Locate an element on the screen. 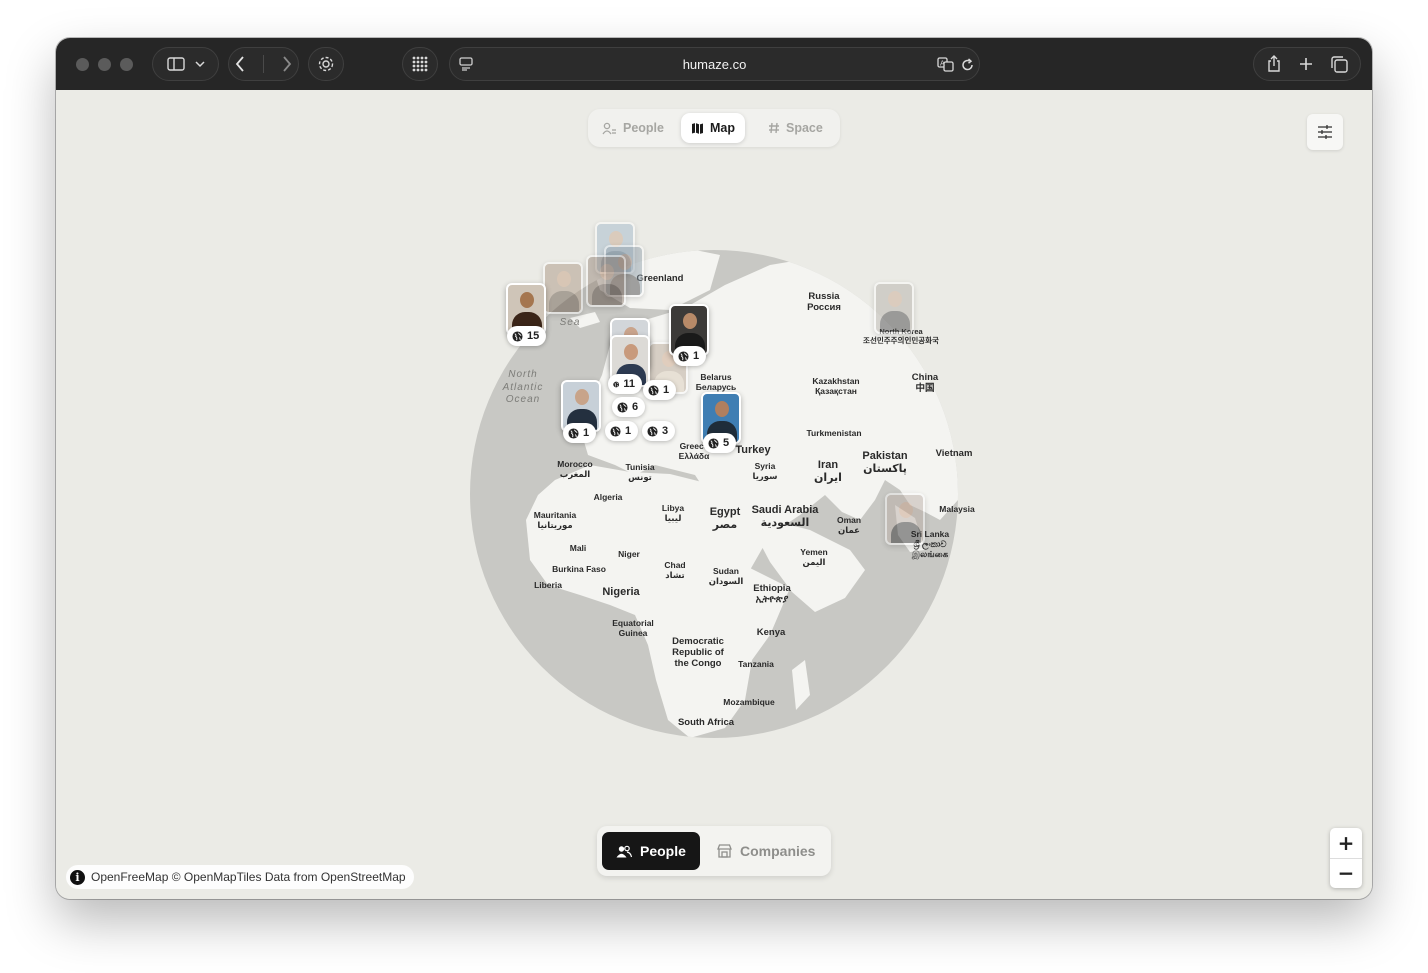  tabs-icon is located at coordinates (1339, 64).